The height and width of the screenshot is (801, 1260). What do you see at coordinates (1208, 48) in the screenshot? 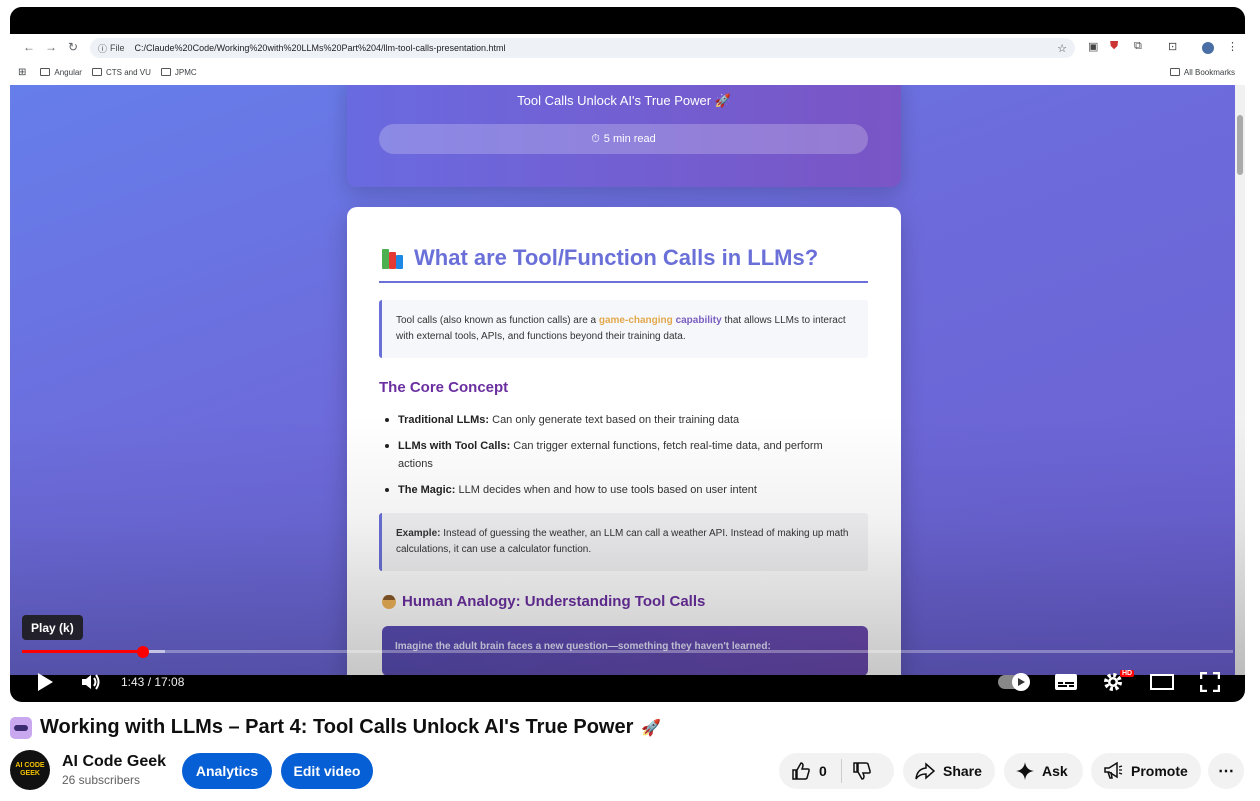
I see `profile-icon` at bounding box center [1208, 48].